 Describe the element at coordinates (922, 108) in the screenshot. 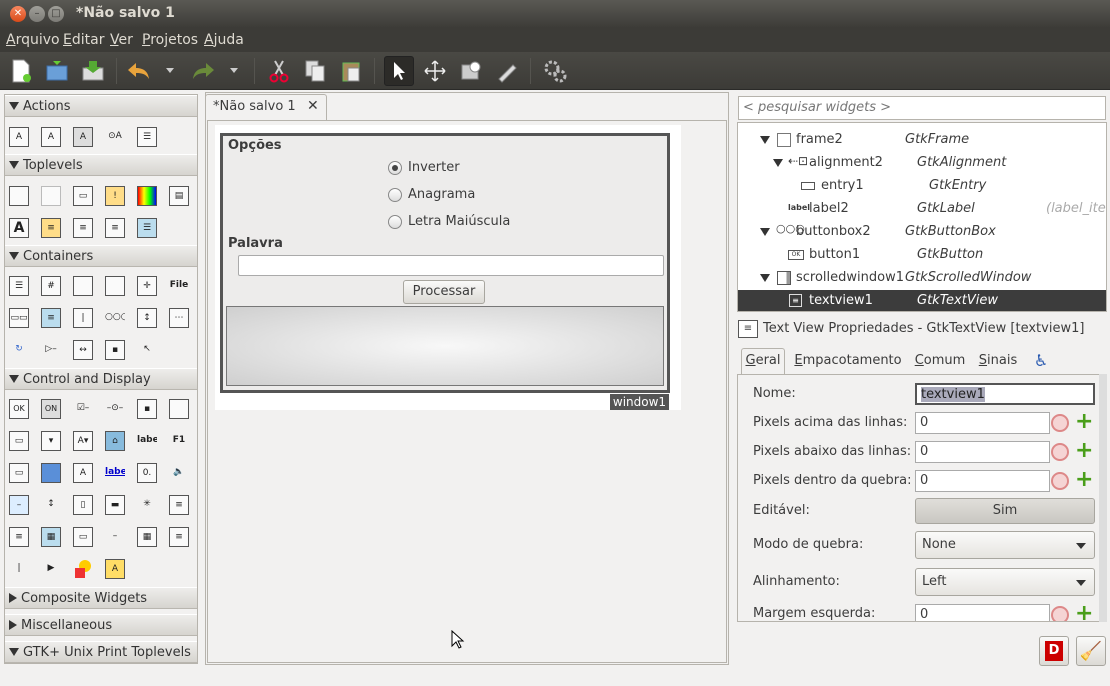

I see `widget-search-input: < pesquisar widgets >` at that location.